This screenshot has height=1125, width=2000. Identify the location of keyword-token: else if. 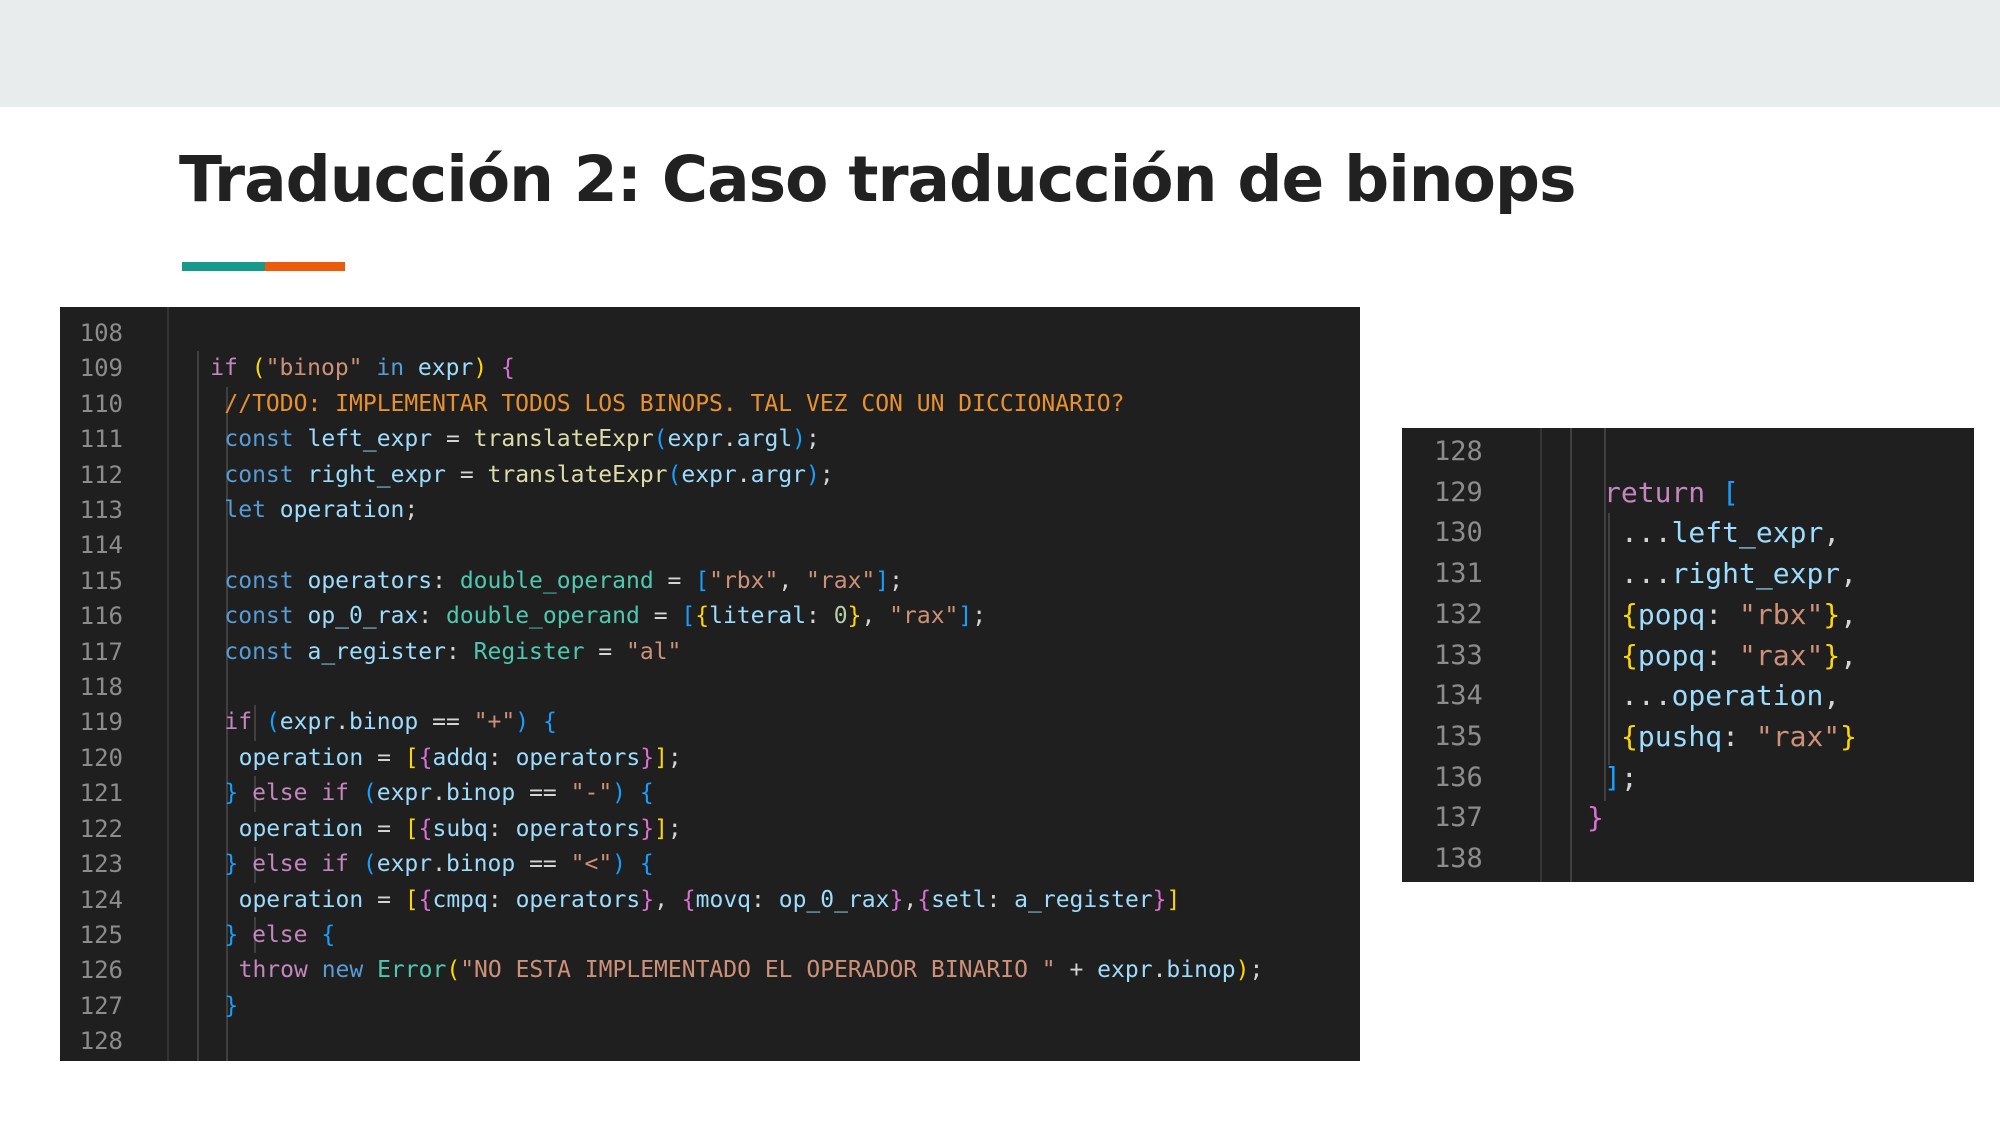
(300, 793).